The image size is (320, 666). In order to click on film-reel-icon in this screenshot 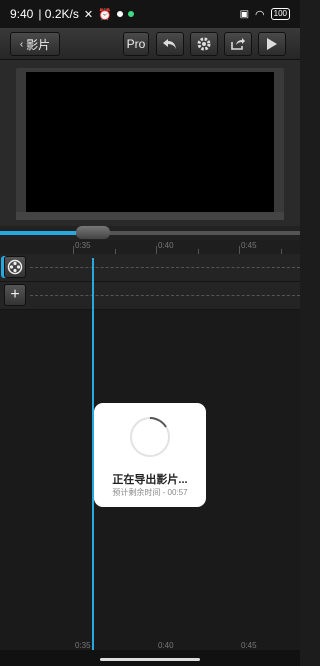, I will do `click(15, 267)`.